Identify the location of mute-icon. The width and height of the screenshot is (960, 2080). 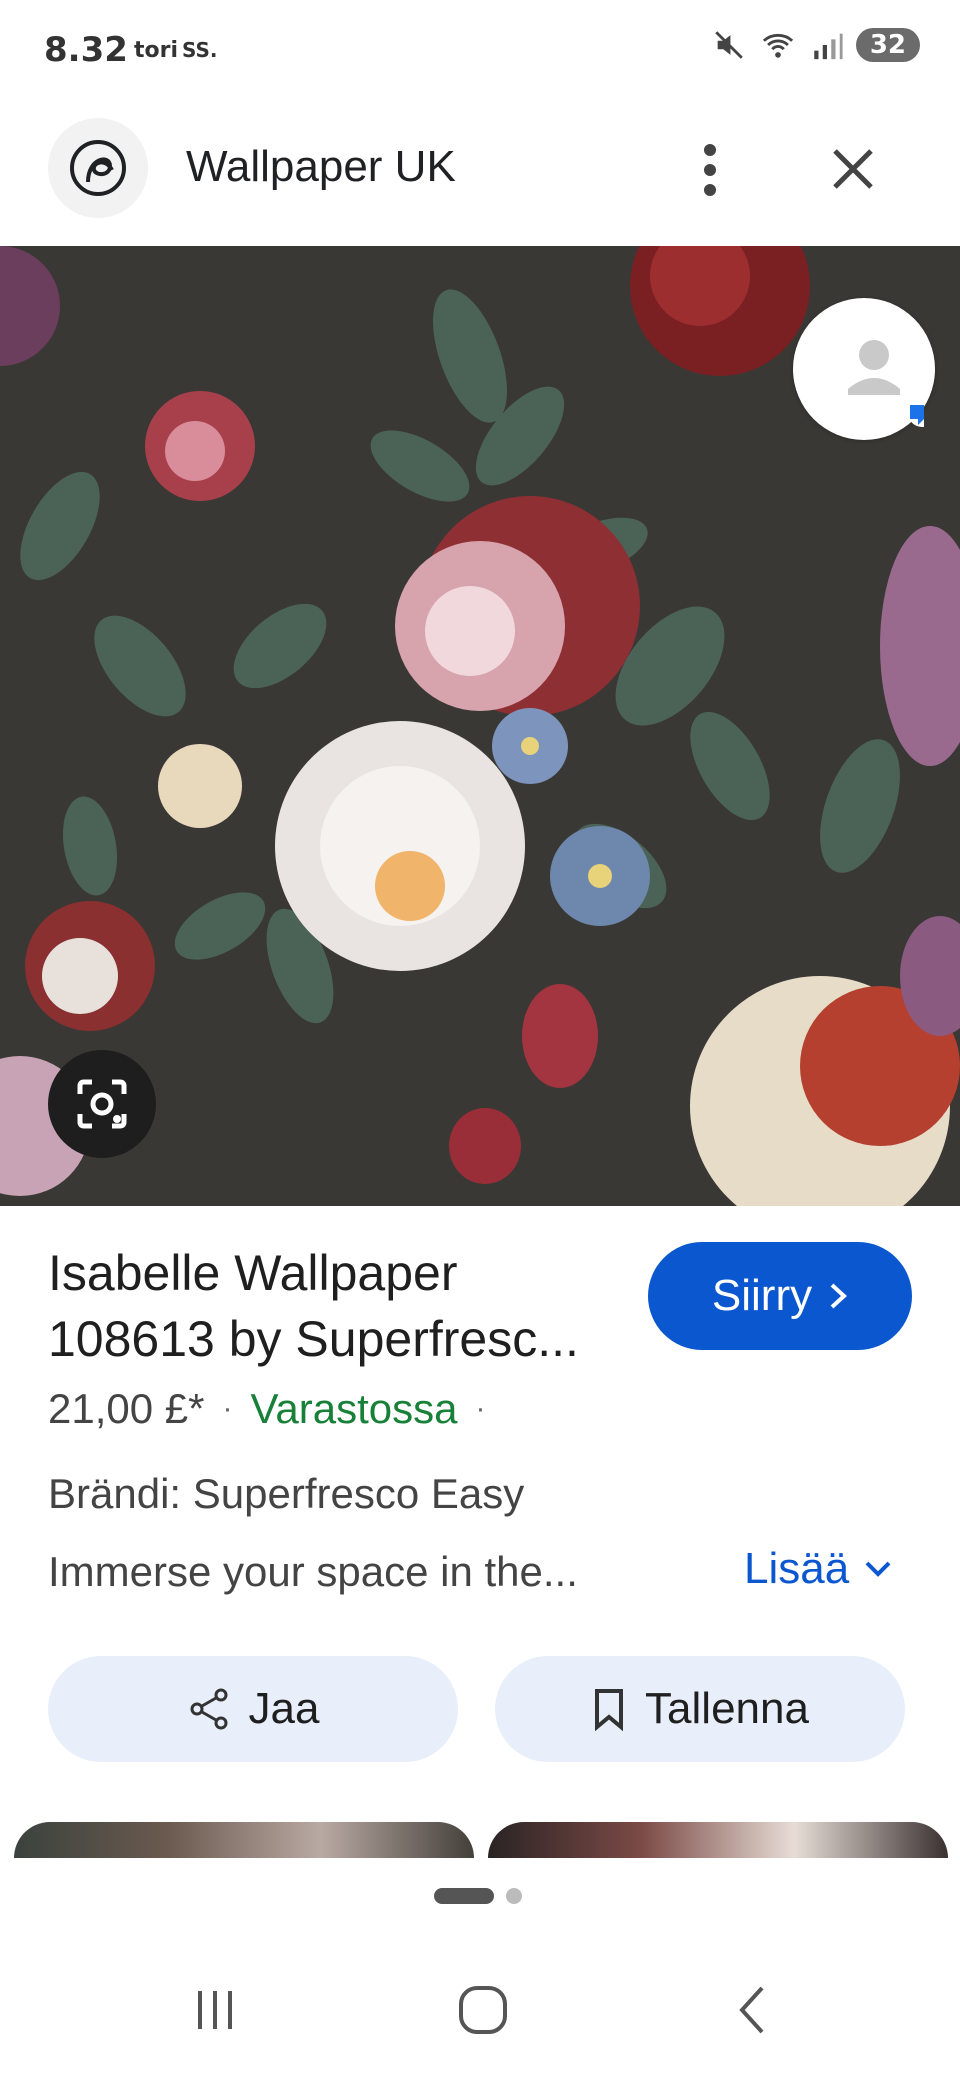
(729, 45).